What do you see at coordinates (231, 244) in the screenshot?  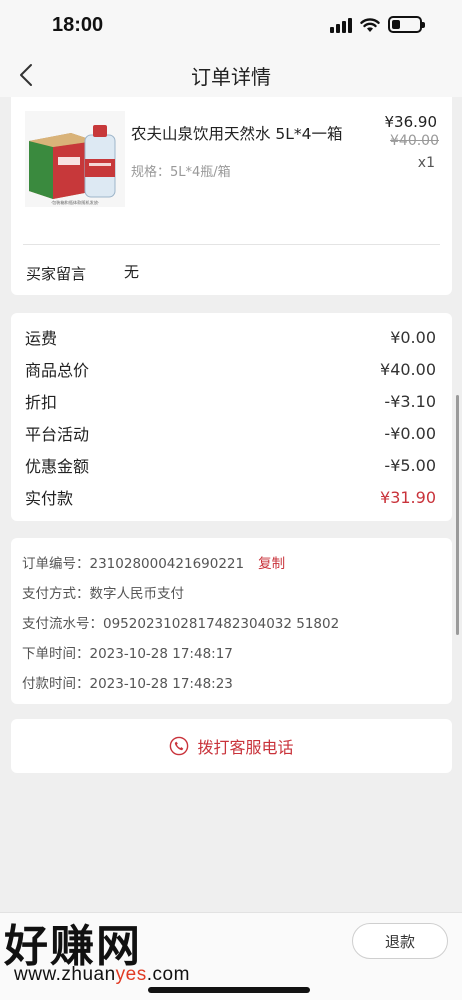 I see `divider` at bounding box center [231, 244].